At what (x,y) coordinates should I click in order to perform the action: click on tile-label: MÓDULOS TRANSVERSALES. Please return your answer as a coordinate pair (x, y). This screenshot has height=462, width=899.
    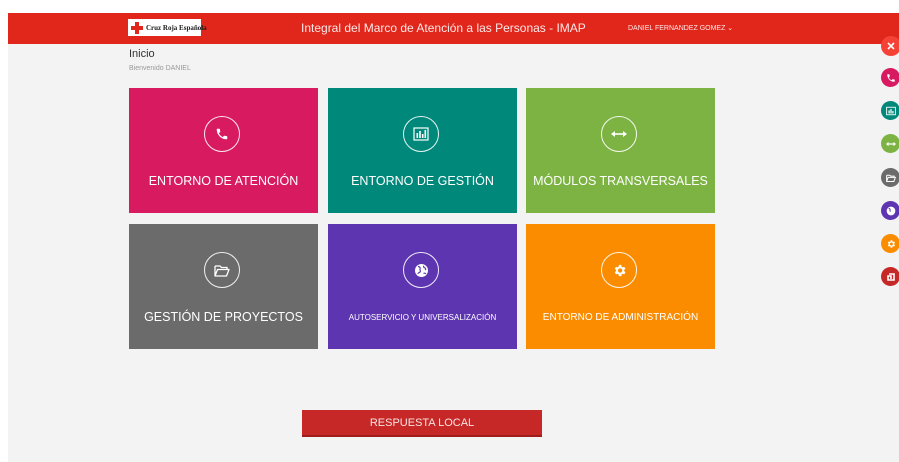
    Looking at the image, I should click on (620, 181).